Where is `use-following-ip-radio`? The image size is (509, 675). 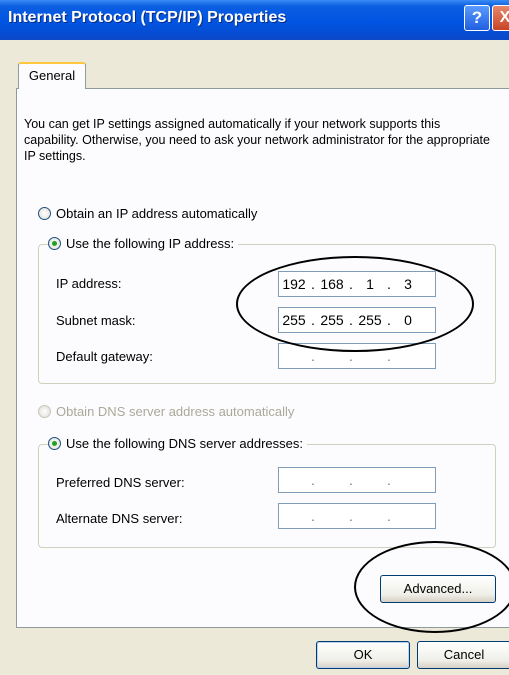 use-following-ip-radio is located at coordinates (54, 243).